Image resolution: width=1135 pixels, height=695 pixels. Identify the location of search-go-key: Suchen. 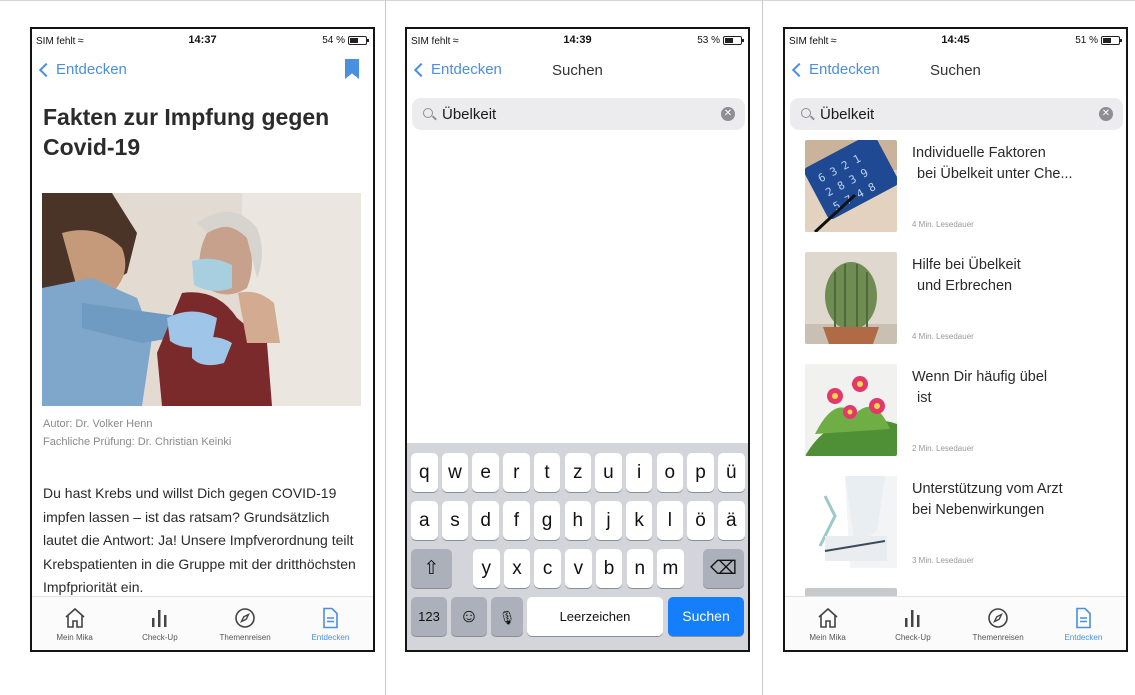
(706, 616).